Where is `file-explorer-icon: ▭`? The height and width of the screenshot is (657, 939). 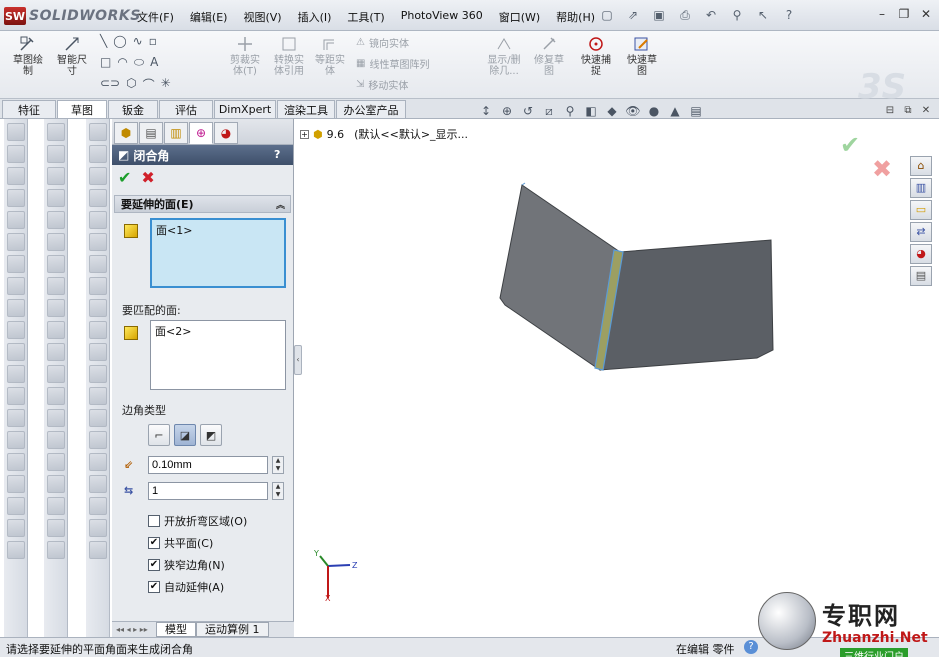
file-explorer-icon: ▭ is located at coordinates (921, 210).